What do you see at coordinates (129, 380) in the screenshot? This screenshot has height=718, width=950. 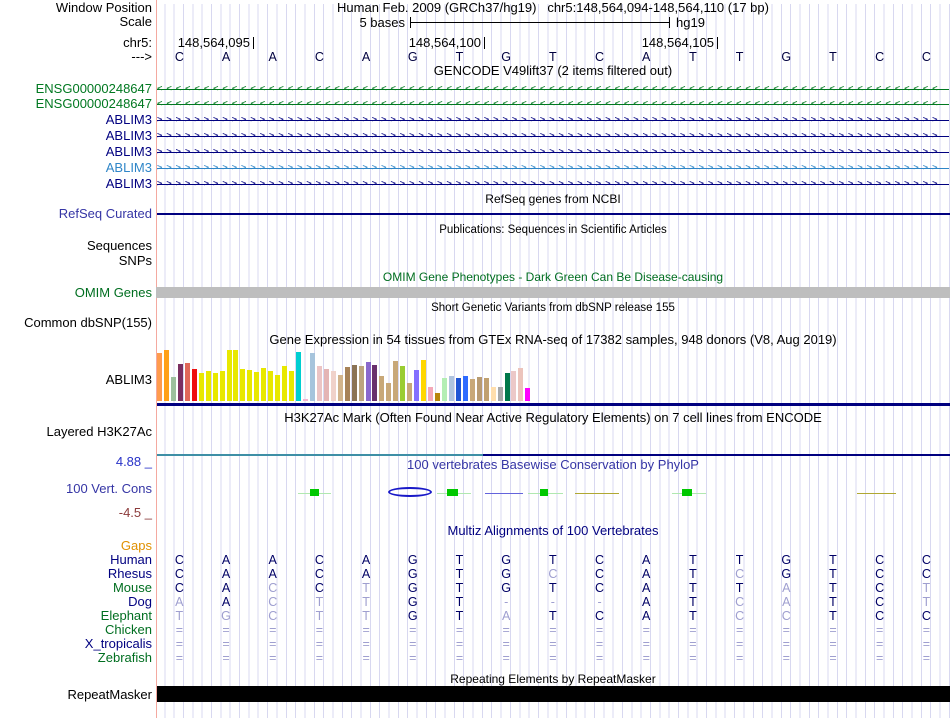 I see `gtex-gene-label: ABLIM3` at bounding box center [129, 380].